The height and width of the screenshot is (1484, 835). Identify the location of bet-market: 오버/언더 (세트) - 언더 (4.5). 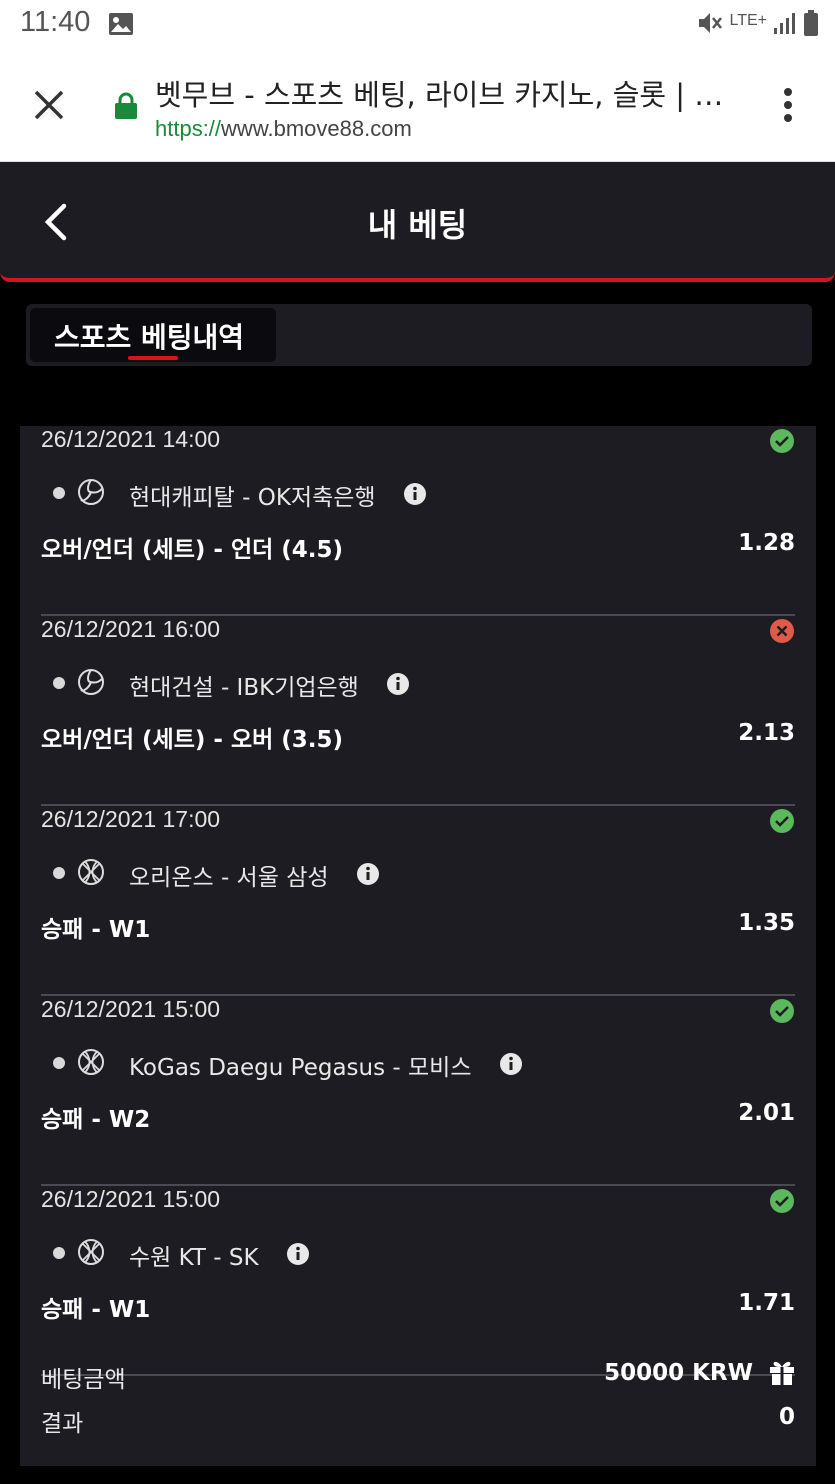
(192, 550).